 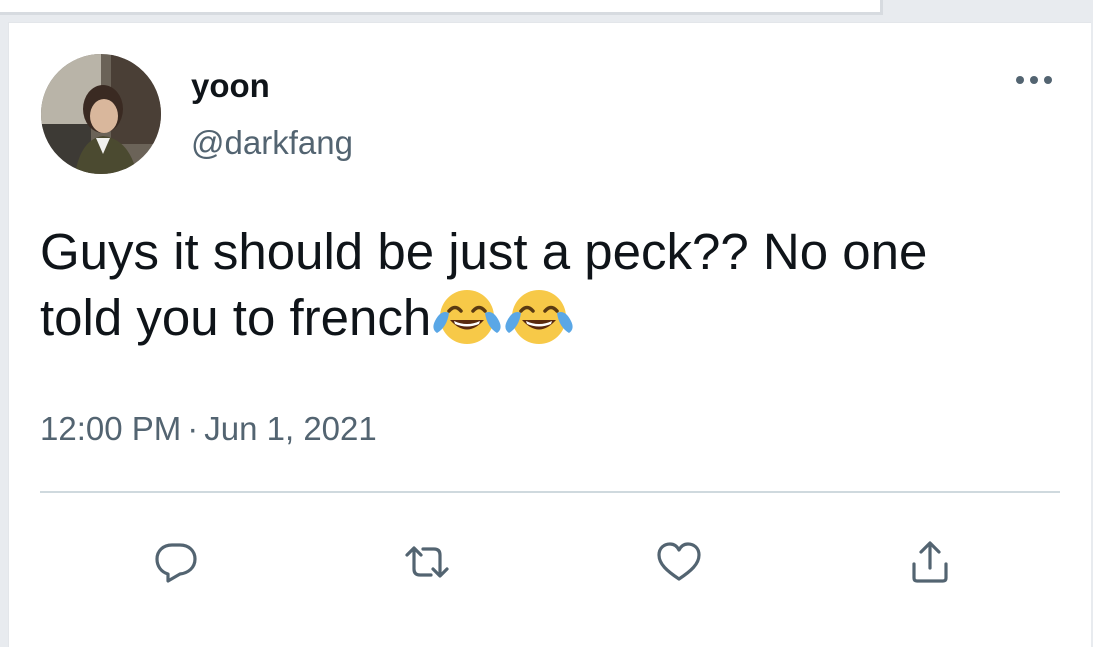 What do you see at coordinates (290, 428) in the screenshot?
I see `tweet-date: Jun 1, 2021` at bounding box center [290, 428].